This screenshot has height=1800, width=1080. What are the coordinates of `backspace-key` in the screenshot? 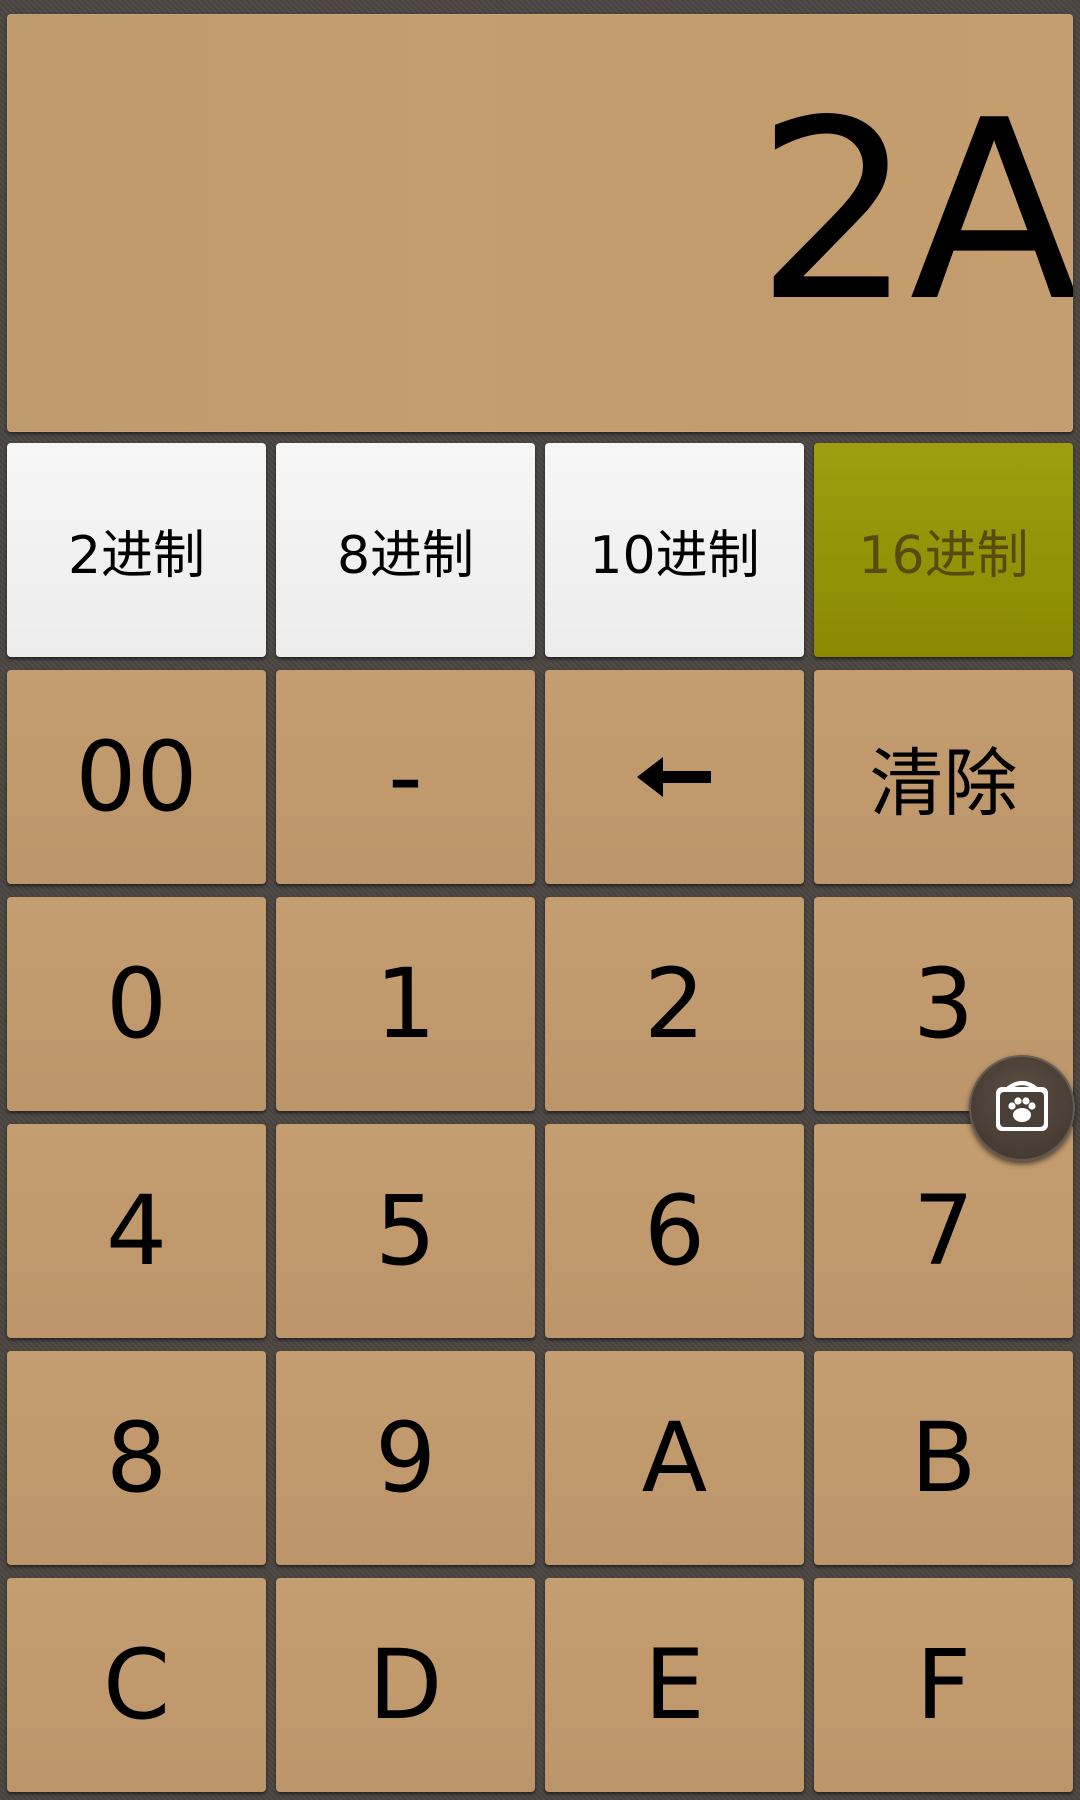 It's located at (674, 777).